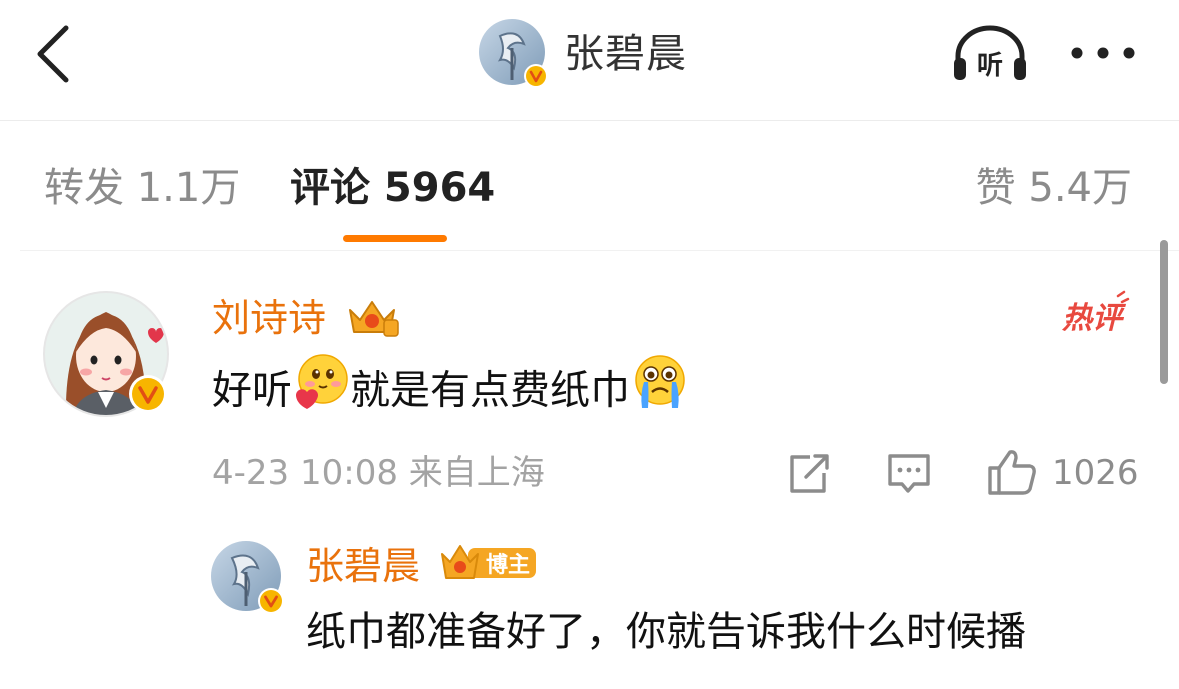  I want to click on like-button, so click(1013, 473).